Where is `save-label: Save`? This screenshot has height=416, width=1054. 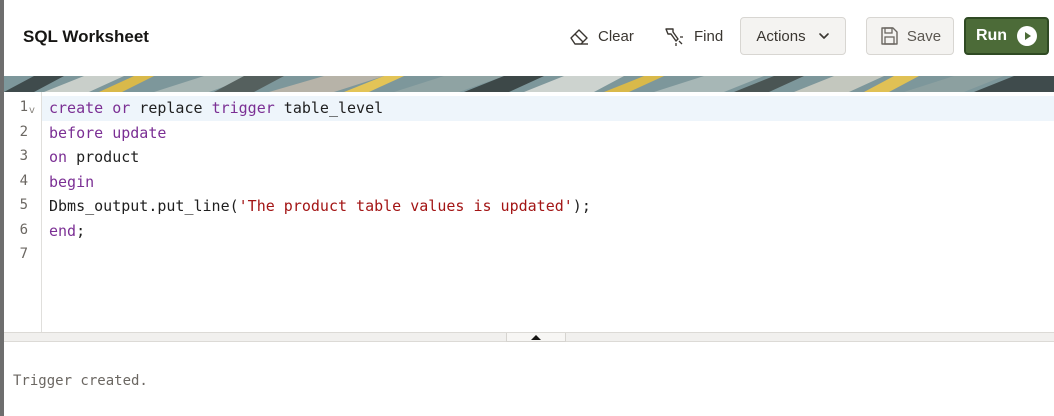
save-label: Save is located at coordinates (924, 36).